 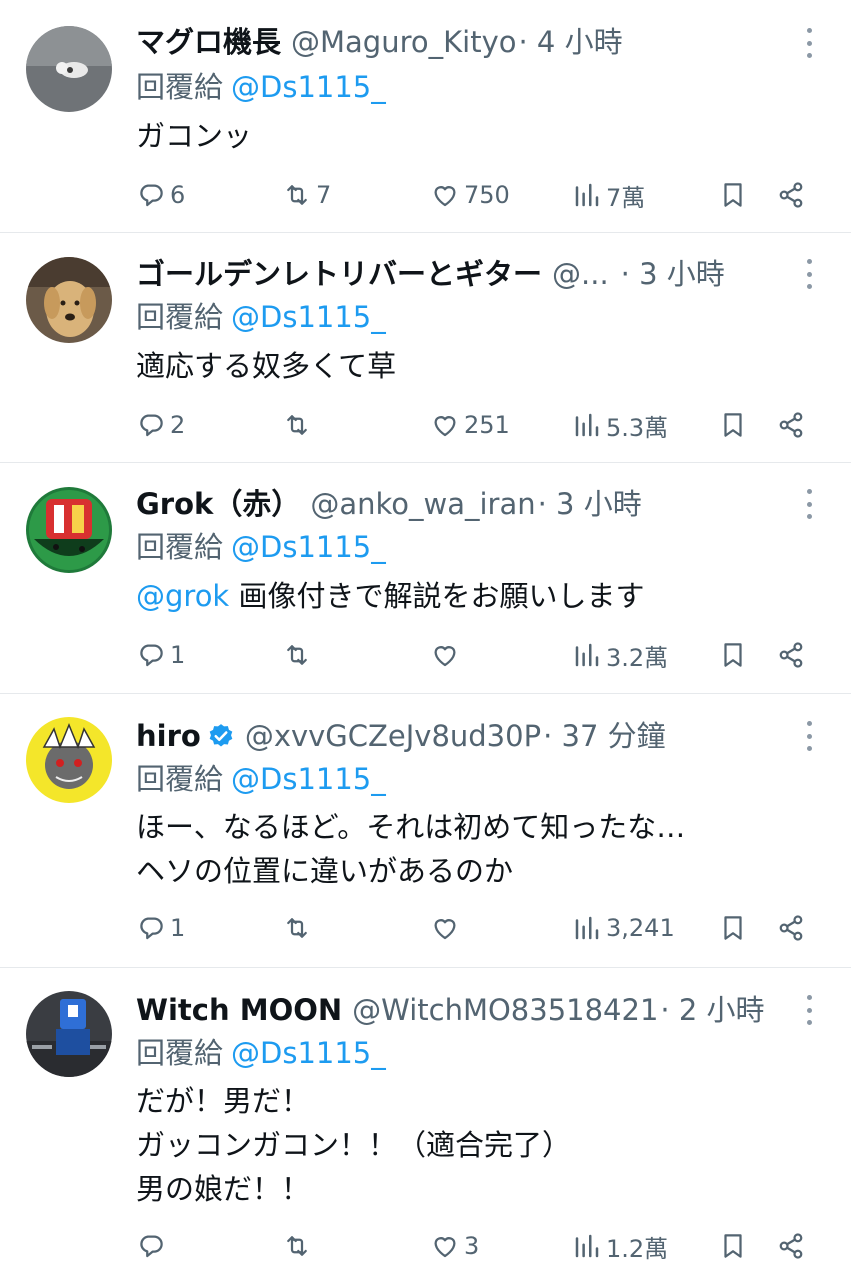 I want to click on user-handle: @Maguro_Kityo, so click(x=403, y=42).